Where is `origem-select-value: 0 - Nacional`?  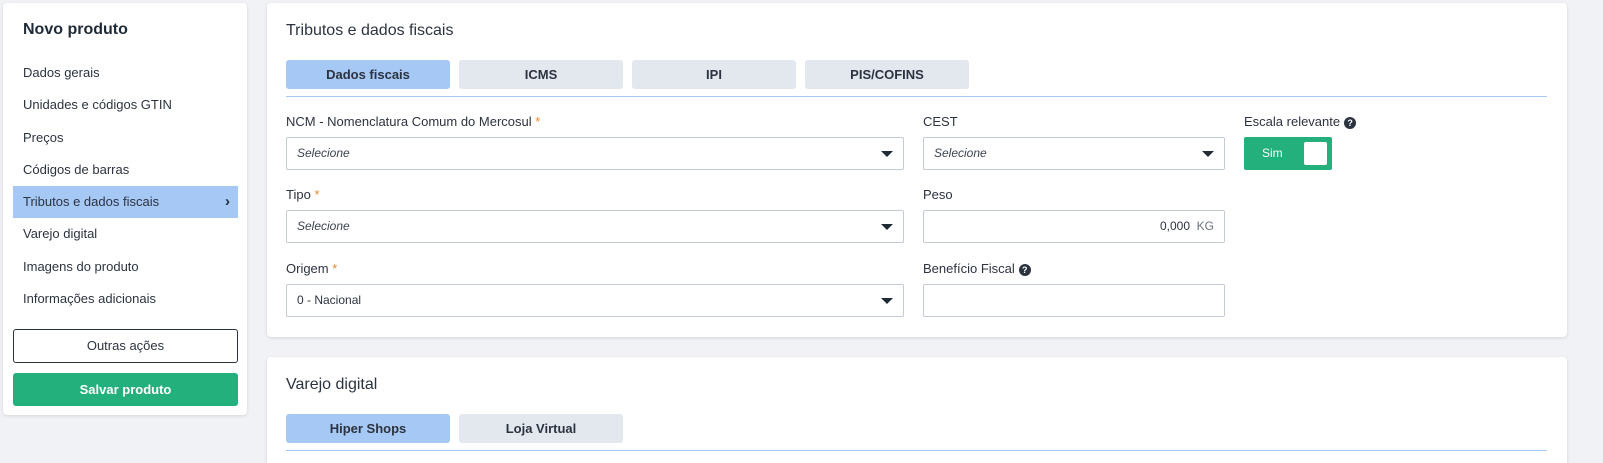 origem-select-value: 0 - Nacional is located at coordinates (329, 300).